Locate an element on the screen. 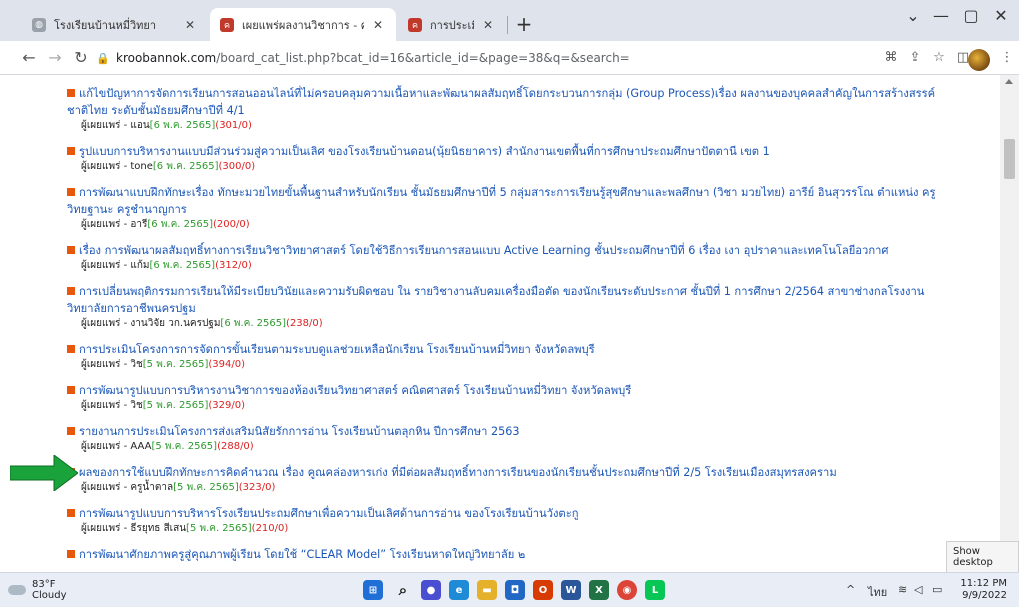  cloud-icon is located at coordinates (17, 590).